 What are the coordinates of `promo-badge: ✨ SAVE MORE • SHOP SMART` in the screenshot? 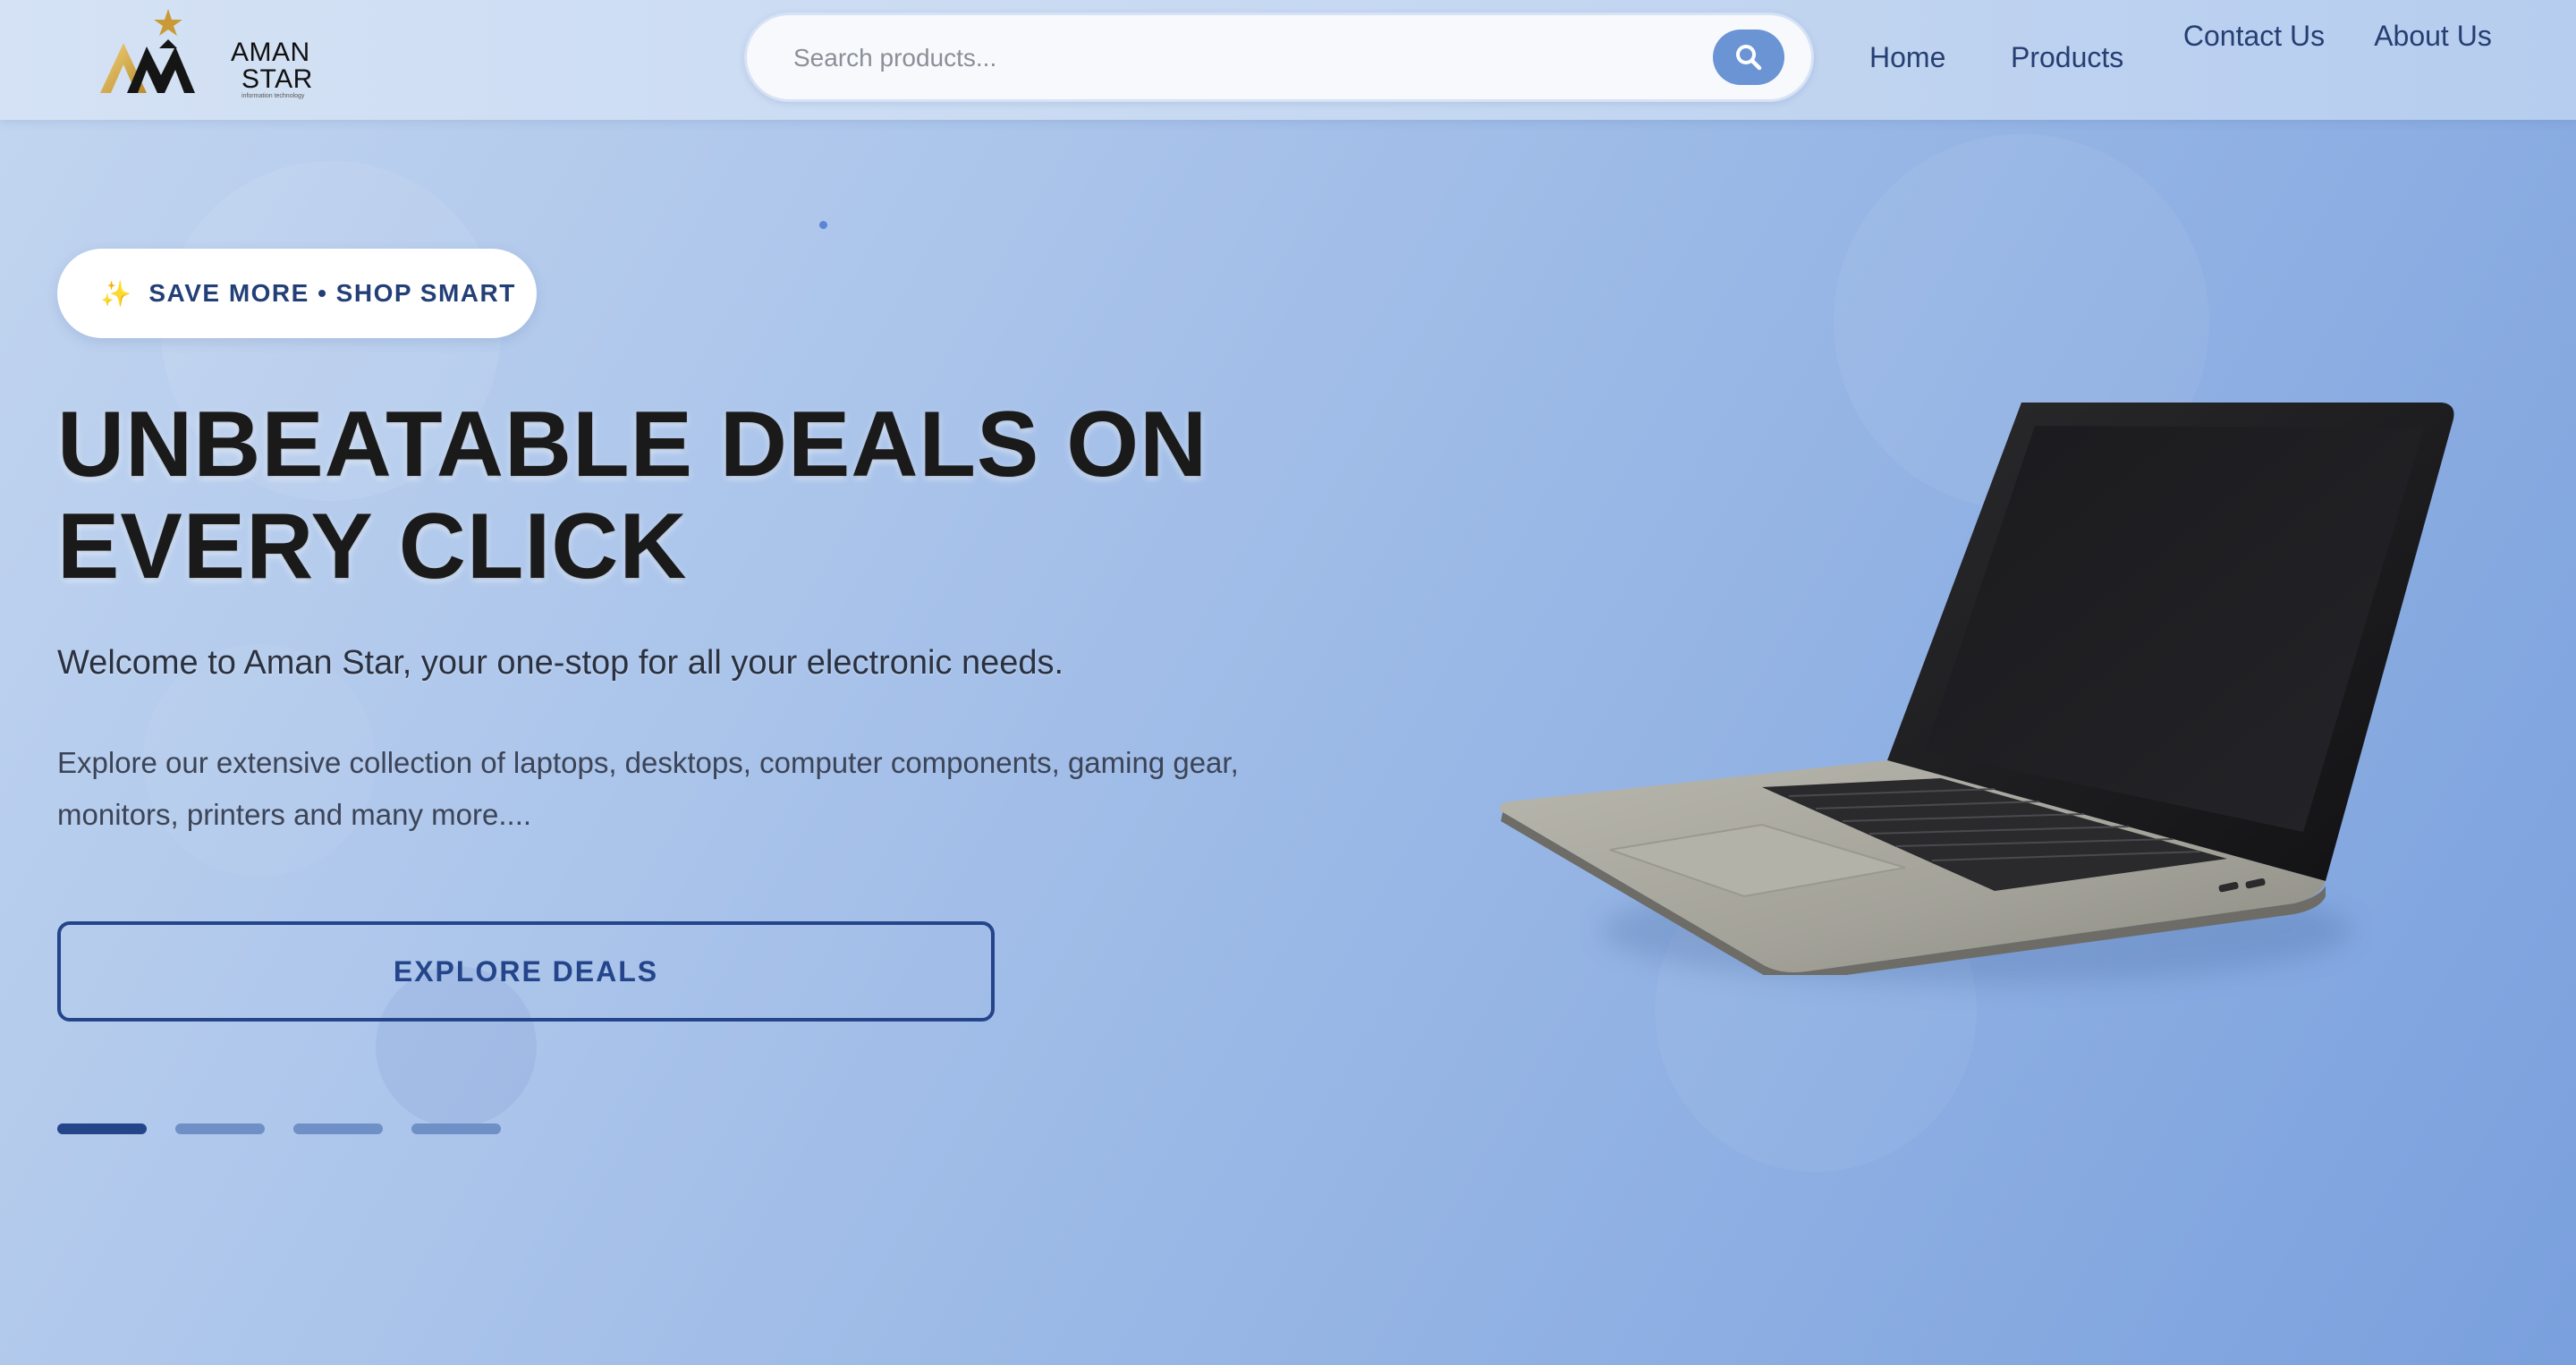 It's located at (297, 293).